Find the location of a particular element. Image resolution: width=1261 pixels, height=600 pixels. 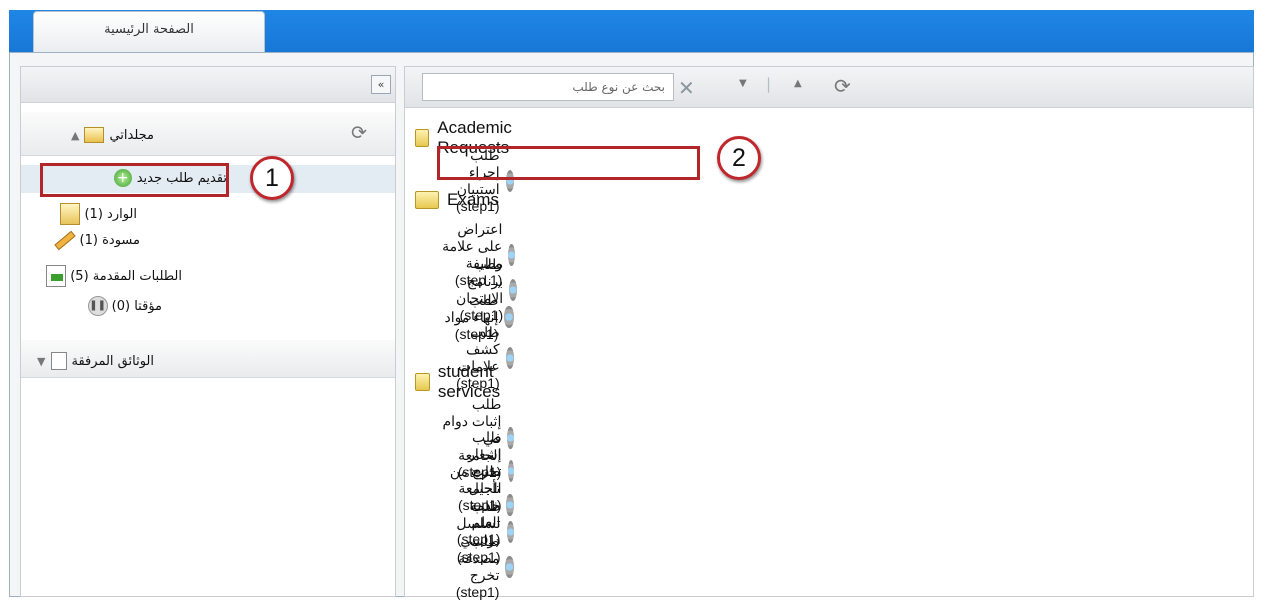

my-folders-title-row: مجلداتي ▲ is located at coordinates (112, 135).